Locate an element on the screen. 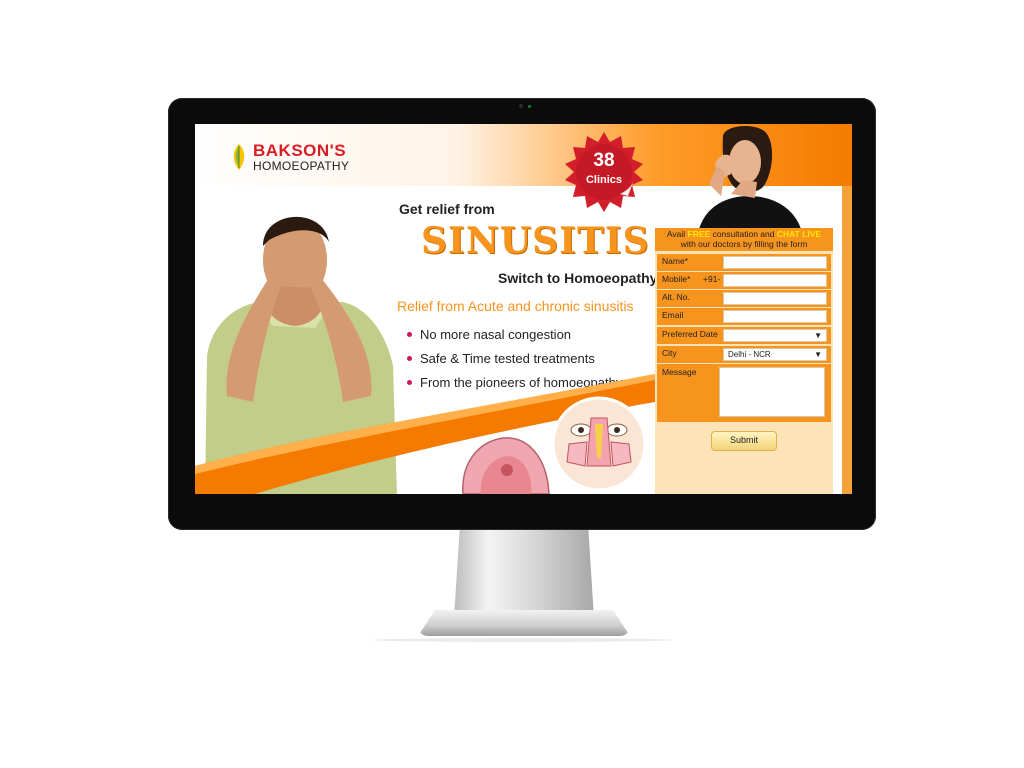 Image resolution: width=1024 pixels, height=768 pixels. headline-cta: Switch to Homoeopathy is located at coordinates (578, 278).